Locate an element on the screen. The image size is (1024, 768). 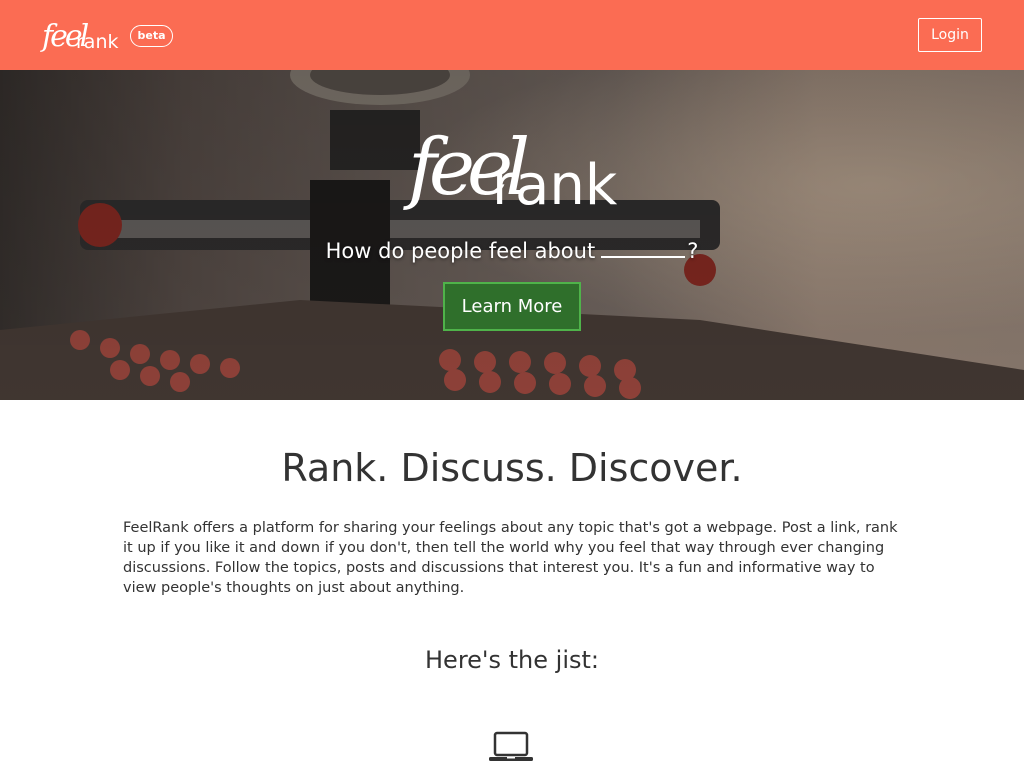
page-headline: Rank. Discuss. Discover. is located at coordinates (512, 468).